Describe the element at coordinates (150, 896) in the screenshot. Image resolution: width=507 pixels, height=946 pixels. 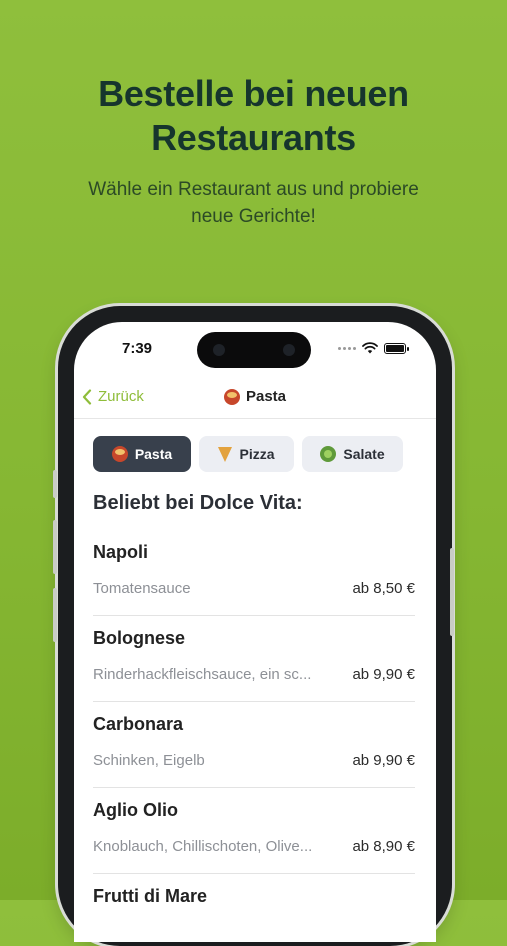
I see `menu-item-name: Frutti di Mare` at that location.